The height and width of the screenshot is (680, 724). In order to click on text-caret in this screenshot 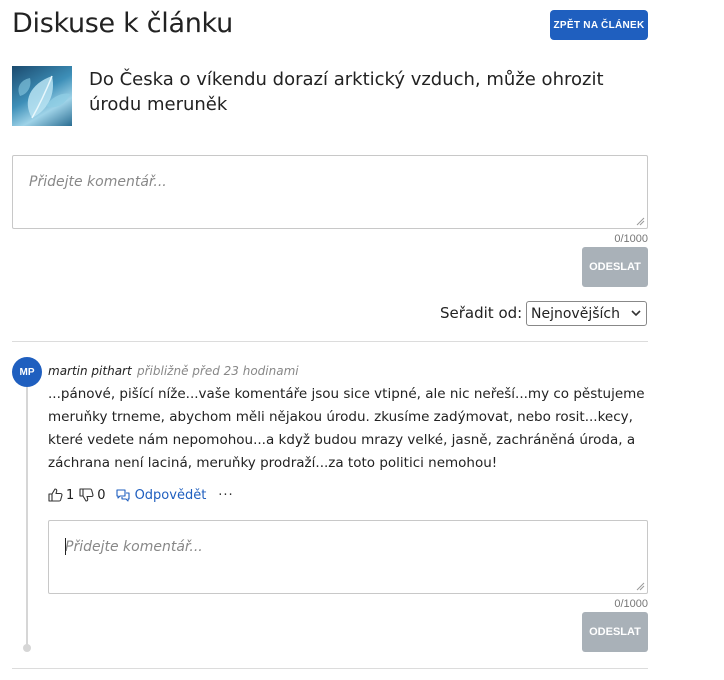, I will do `click(65, 546)`.